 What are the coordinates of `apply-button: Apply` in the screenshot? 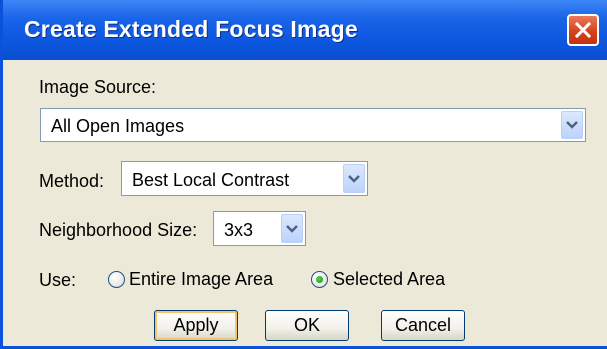 It's located at (196, 325).